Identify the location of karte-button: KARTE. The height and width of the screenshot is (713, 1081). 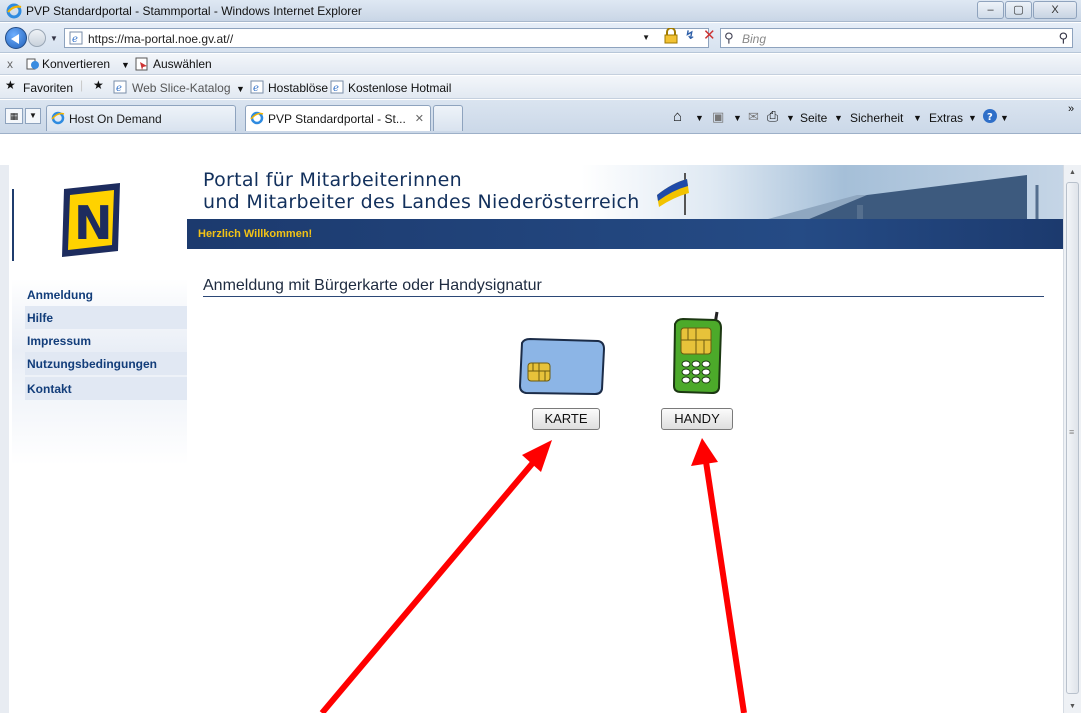
(566, 419).